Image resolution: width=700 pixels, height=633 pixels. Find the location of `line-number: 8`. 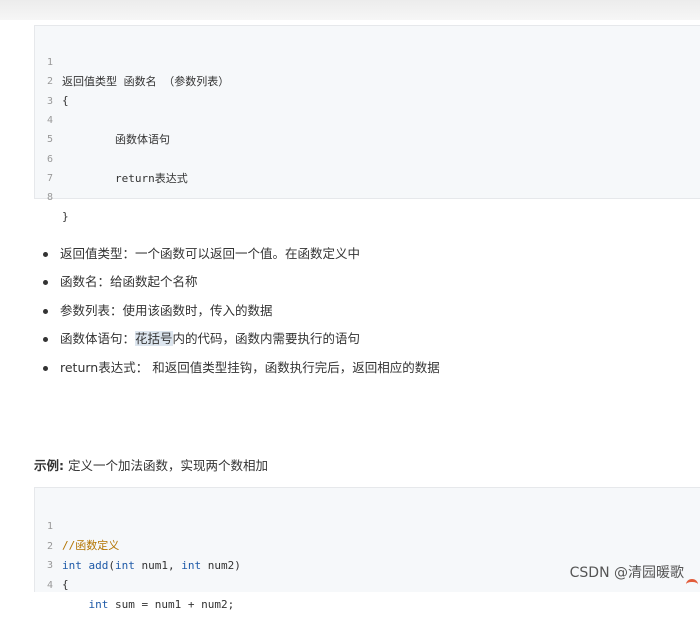

line-number: 8 is located at coordinates (44, 197).